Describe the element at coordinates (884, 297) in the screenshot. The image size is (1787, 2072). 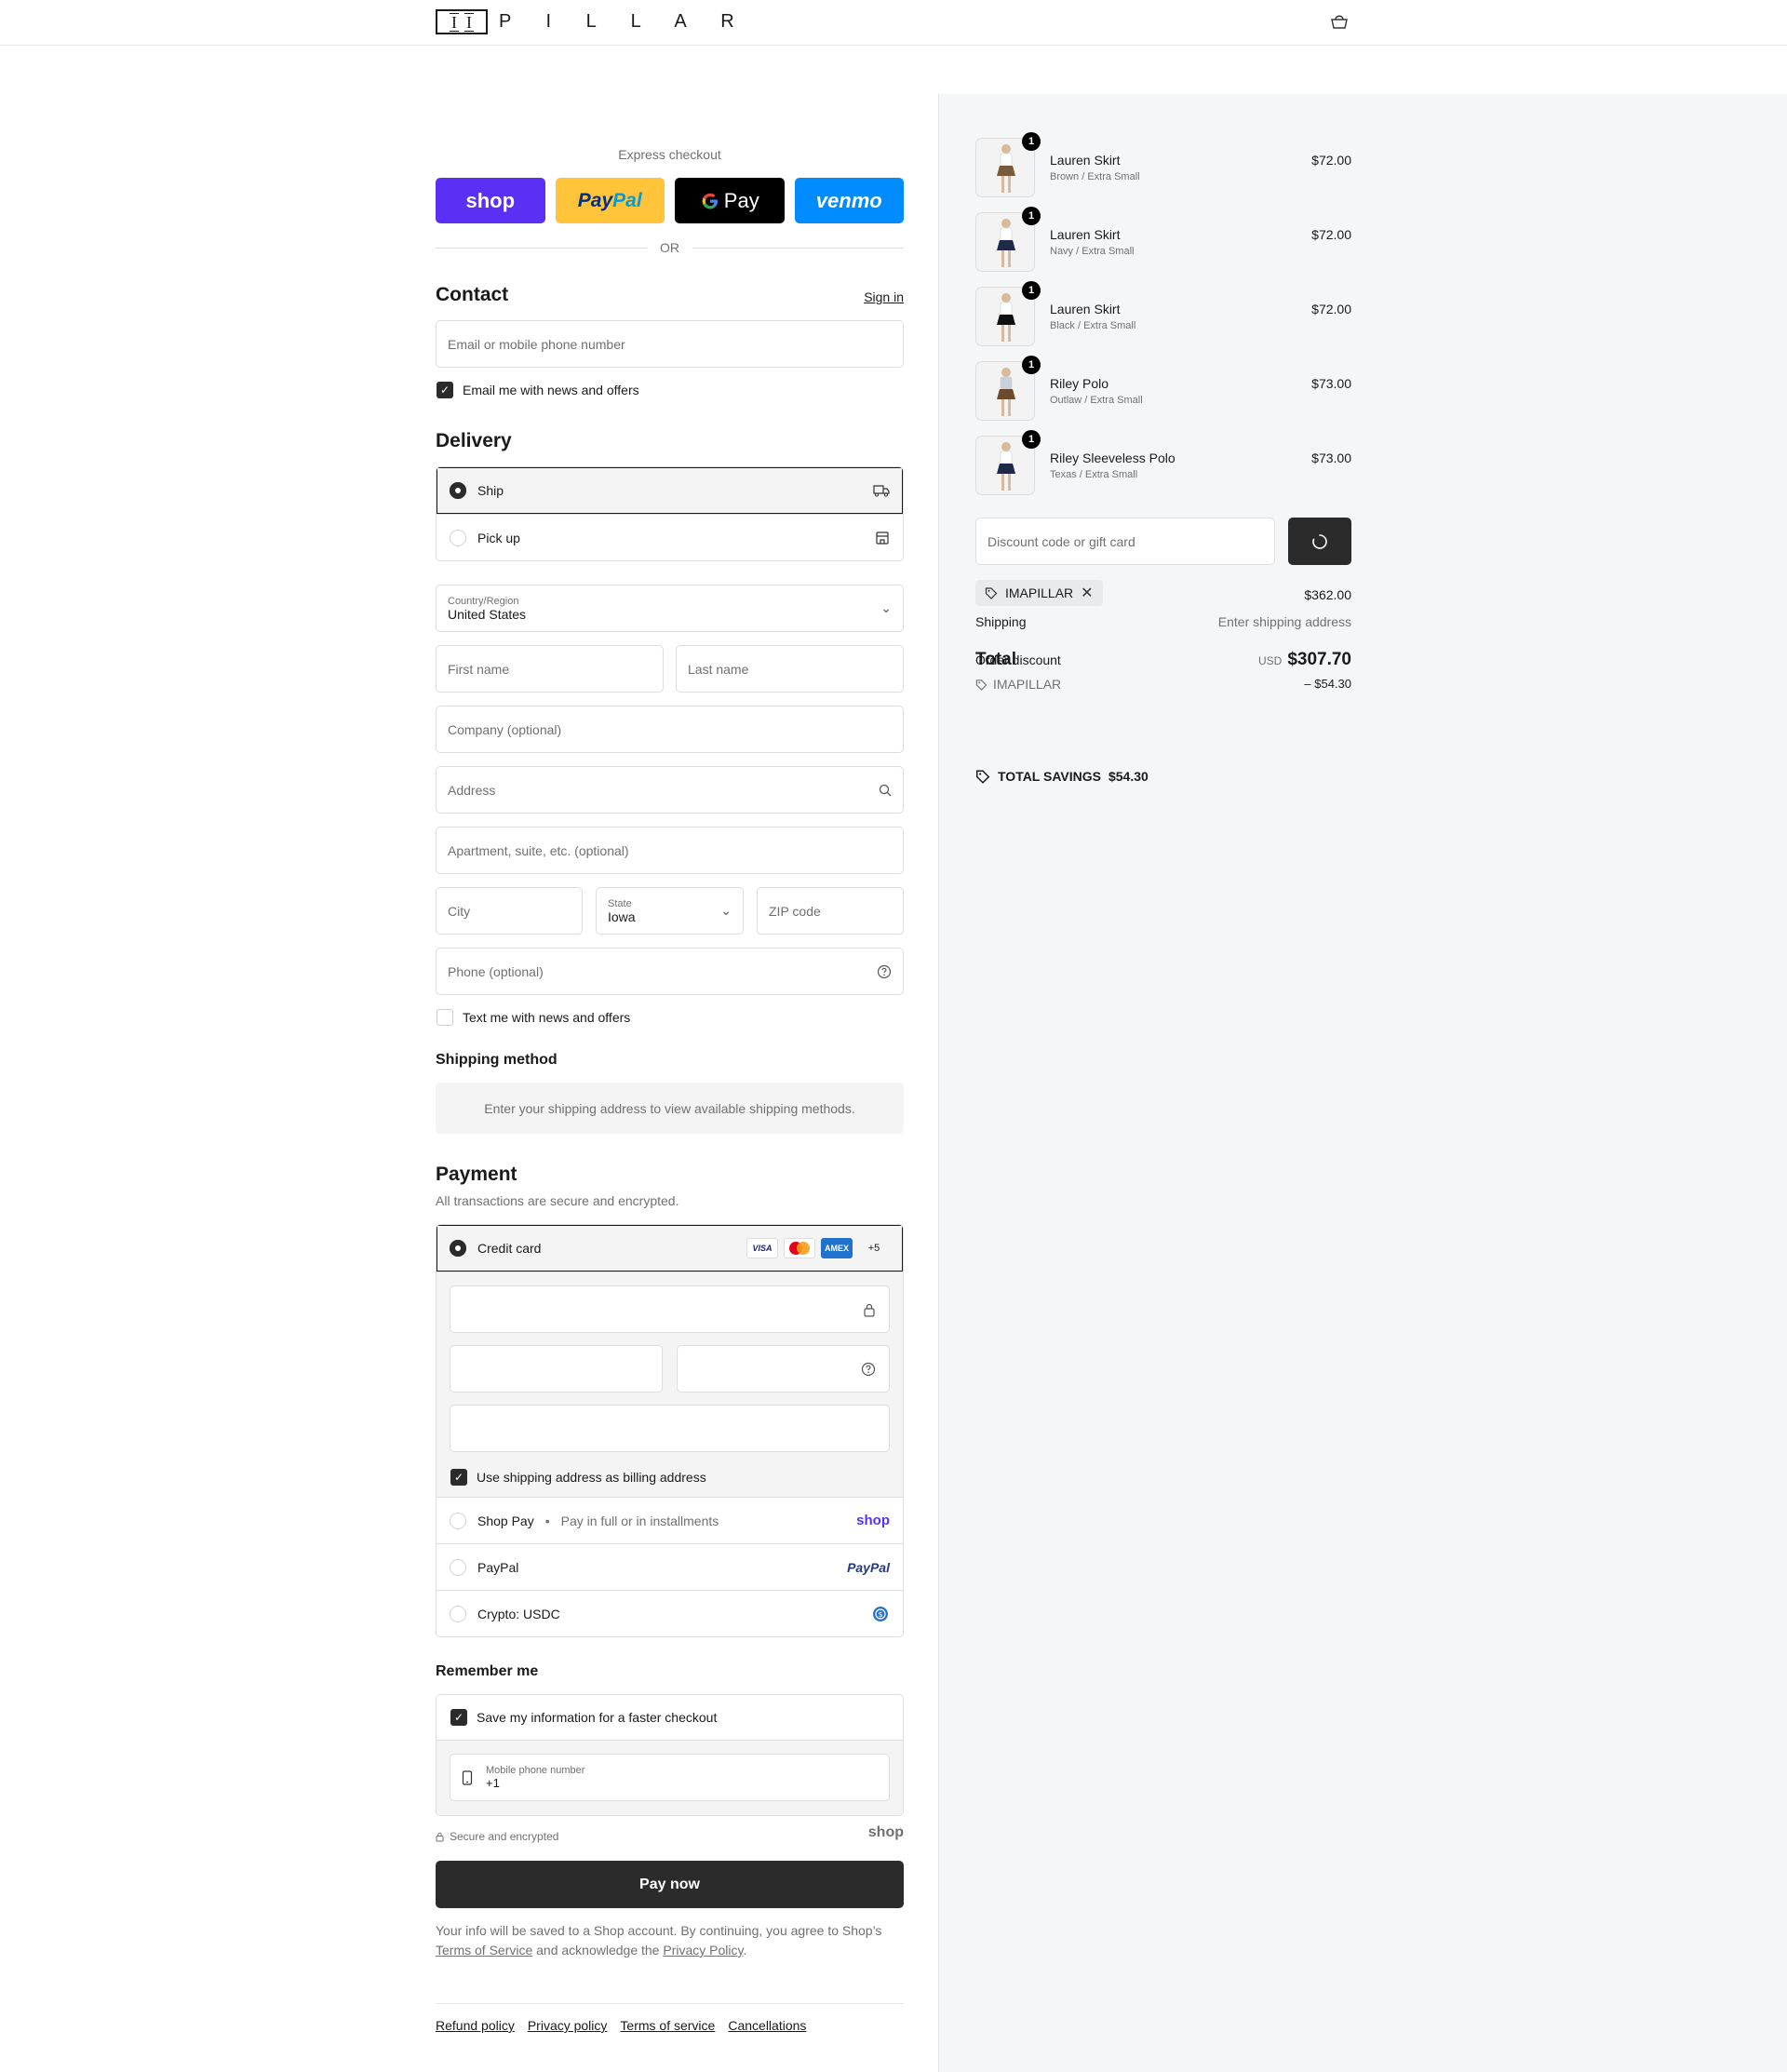
I see `sign-in-link: Sign in` at that location.